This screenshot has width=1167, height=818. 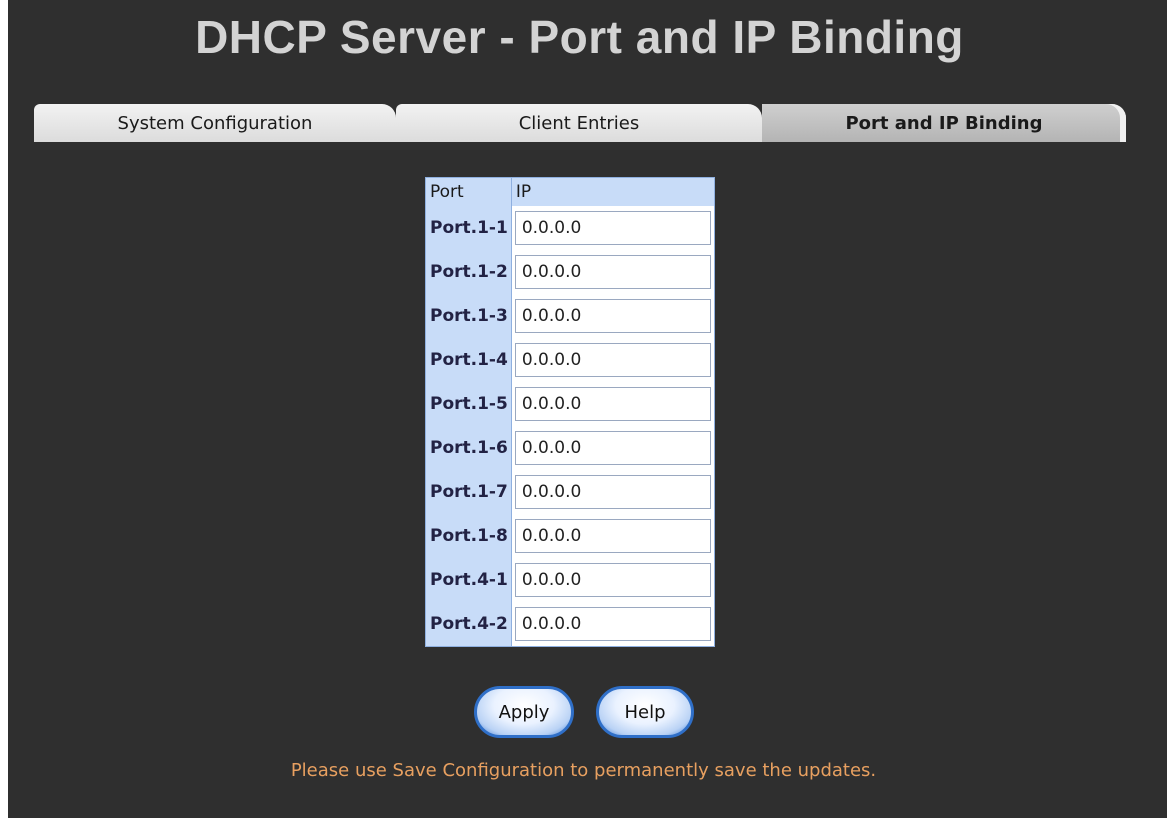 What do you see at coordinates (645, 712) in the screenshot?
I see `help-button: Help` at bounding box center [645, 712].